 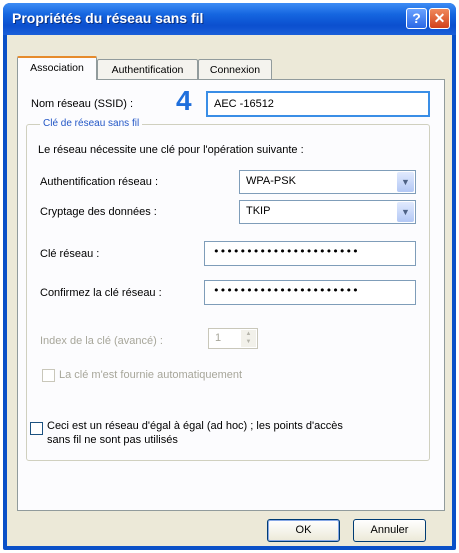 What do you see at coordinates (112, 440) in the screenshot?
I see `adhoc-label-line2: sans fil ne sont pas utilisés` at bounding box center [112, 440].